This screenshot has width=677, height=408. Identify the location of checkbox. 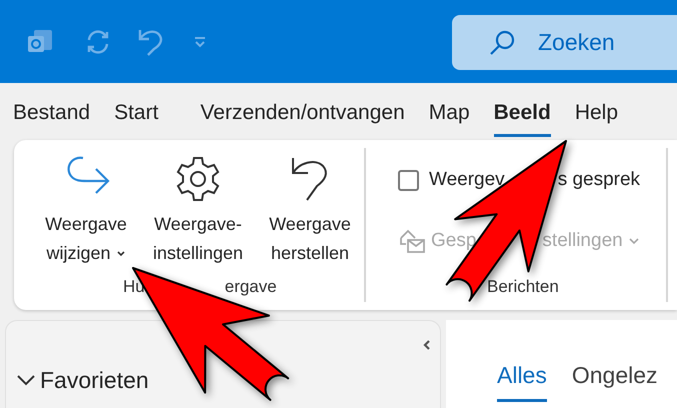
(408, 180).